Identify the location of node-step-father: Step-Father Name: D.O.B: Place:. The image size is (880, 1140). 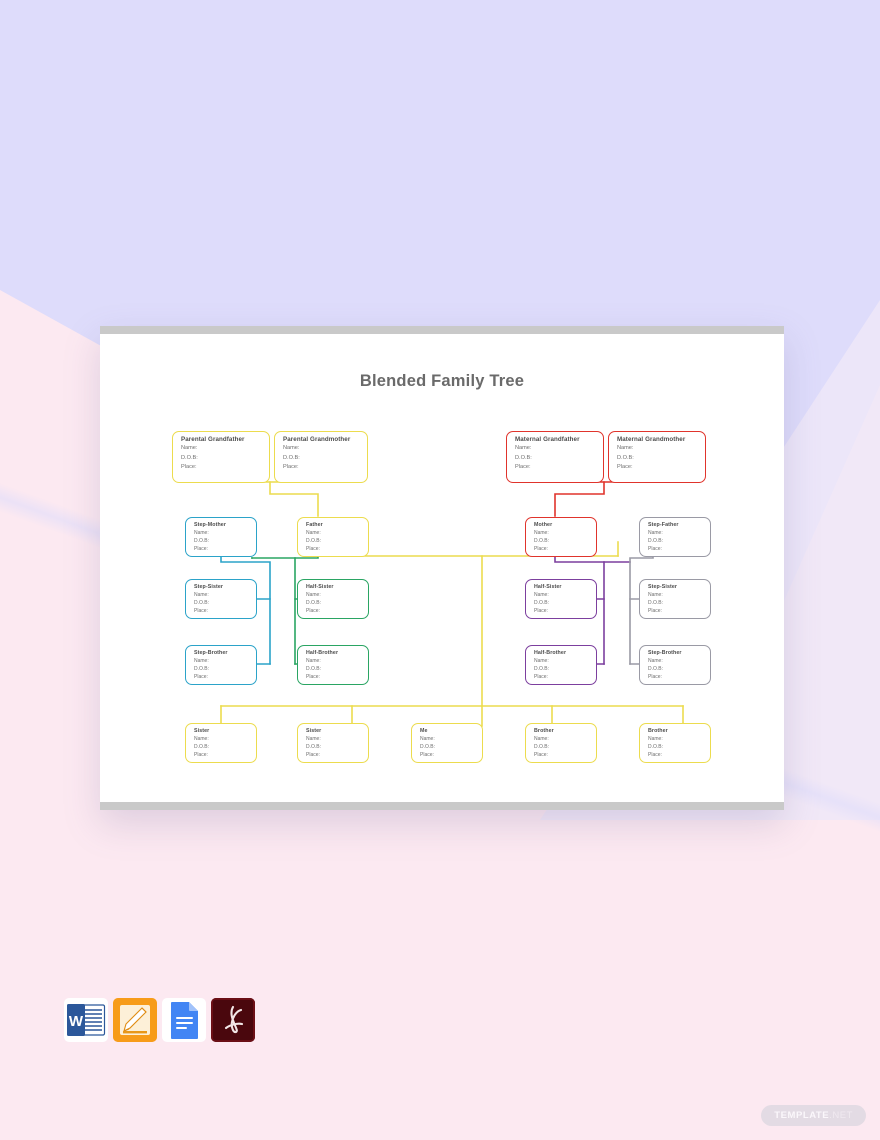
(675, 537).